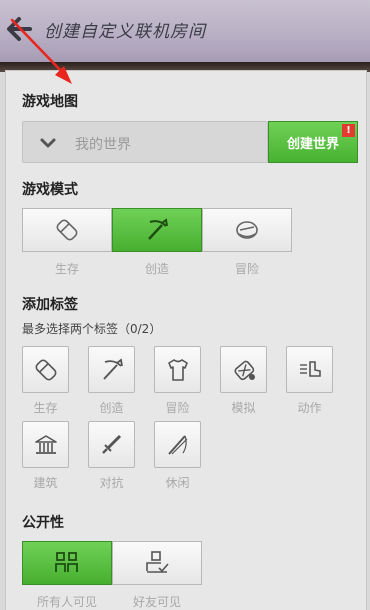 Image resolution: width=370 pixels, height=610 pixels. What do you see at coordinates (103, 145) in the screenshot?
I see `map-placeholder: 我的世界` at bounding box center [103, 145].